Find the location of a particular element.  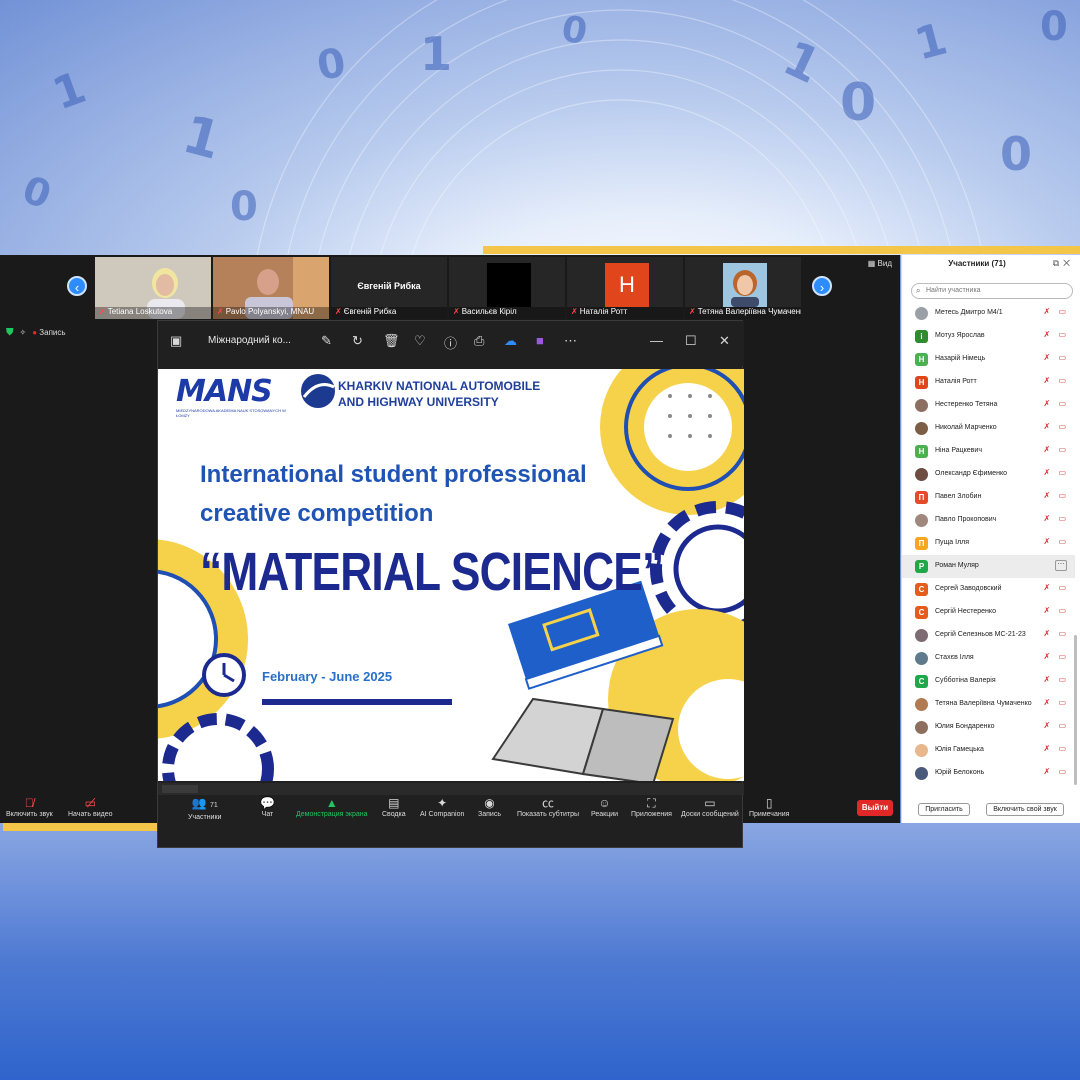

reactions-label: Реакции is located at coordinates (605, 814).